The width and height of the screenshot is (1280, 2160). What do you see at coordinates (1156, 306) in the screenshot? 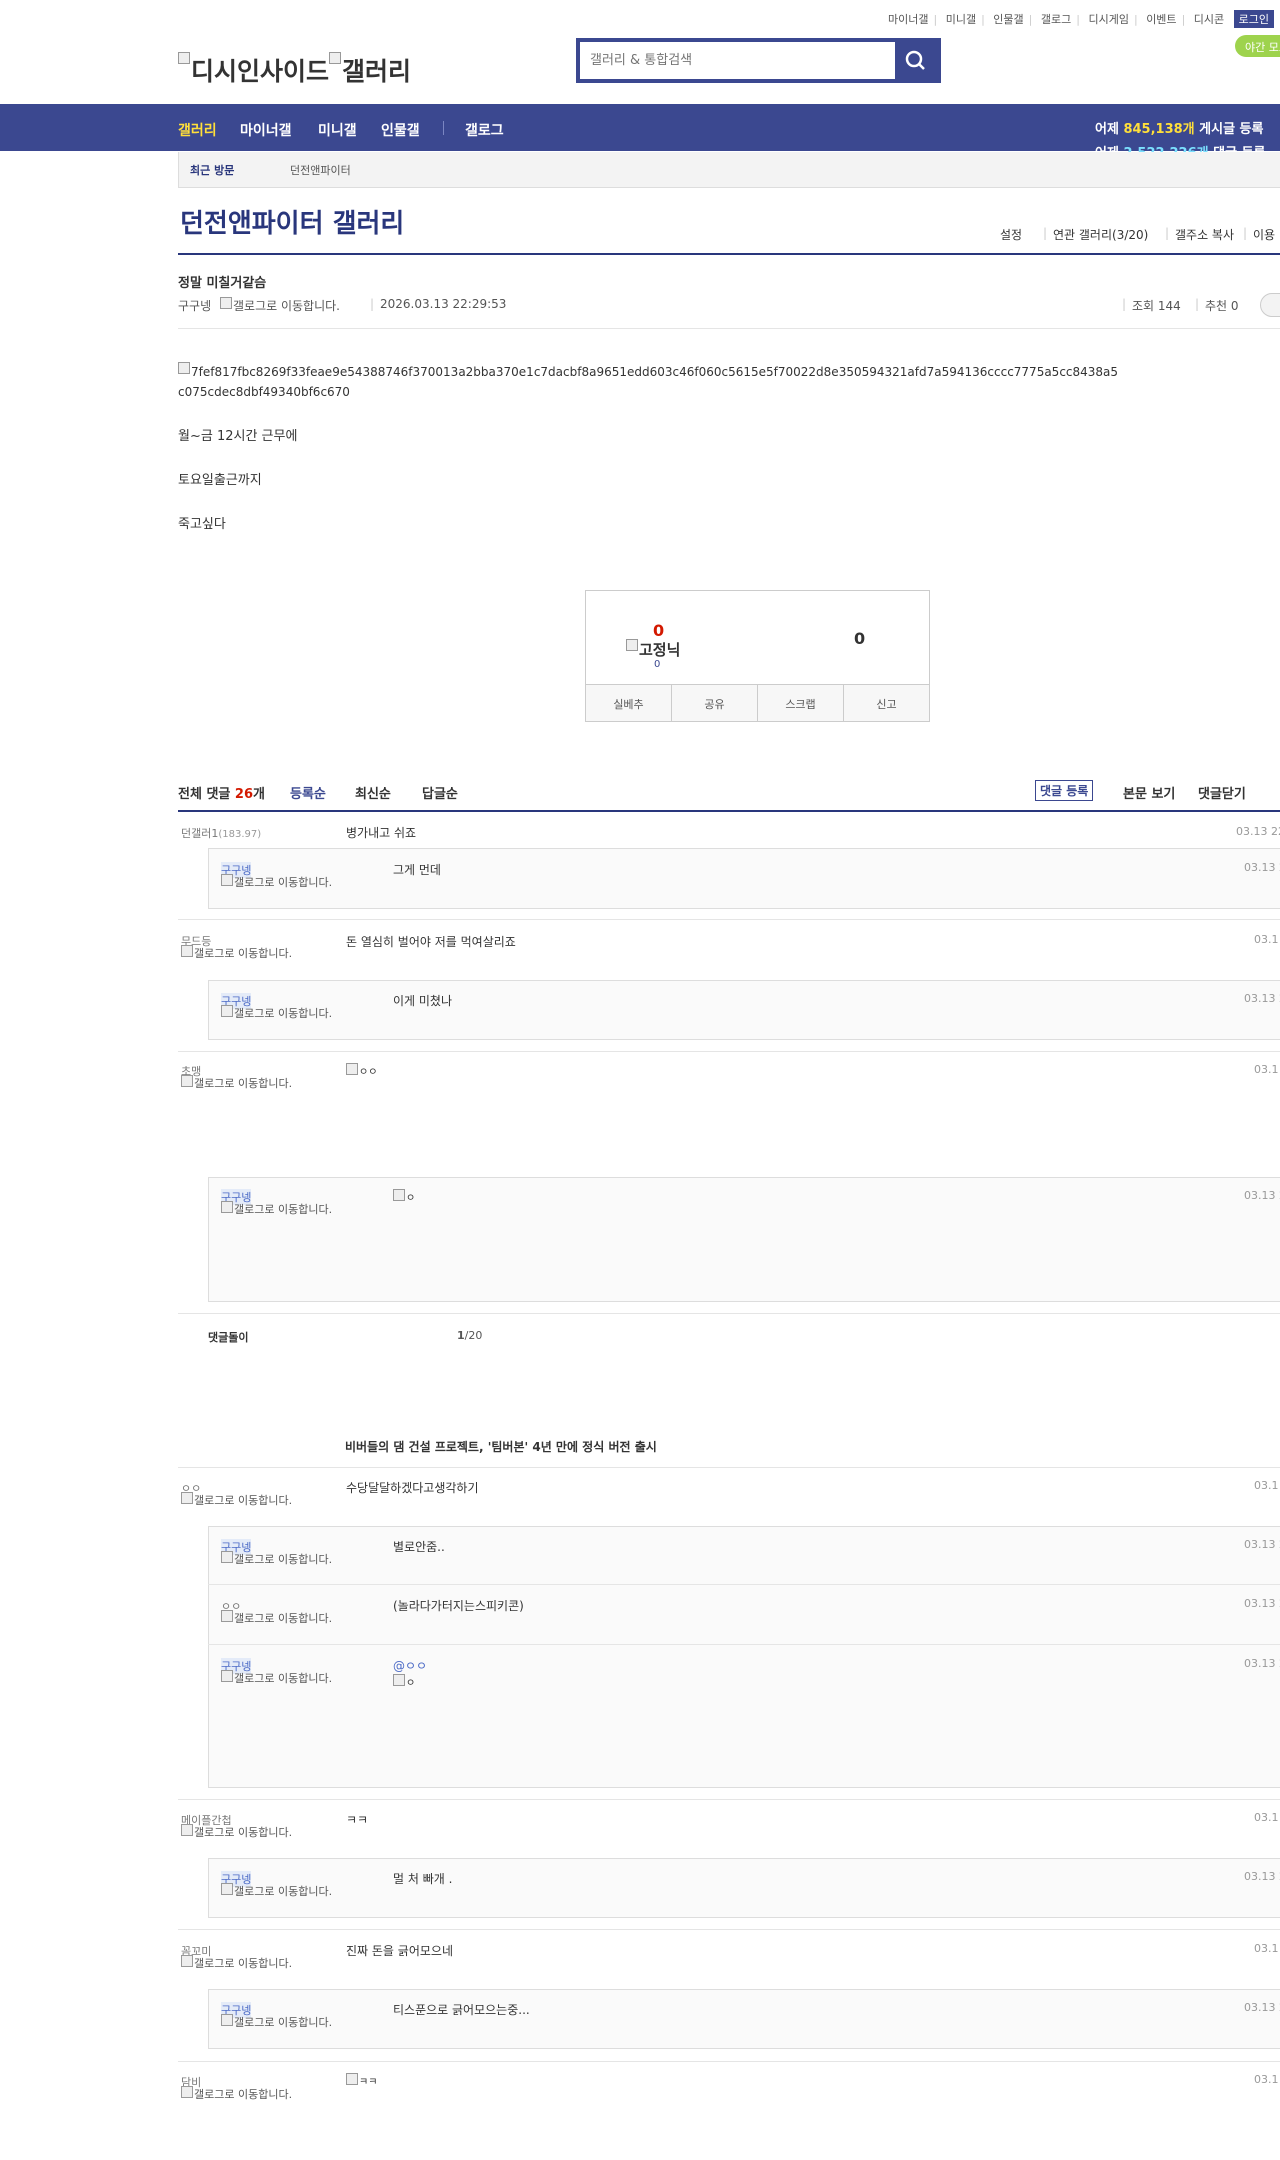
I see `post-views: 조회 144` at bounding box center [1156, 306].